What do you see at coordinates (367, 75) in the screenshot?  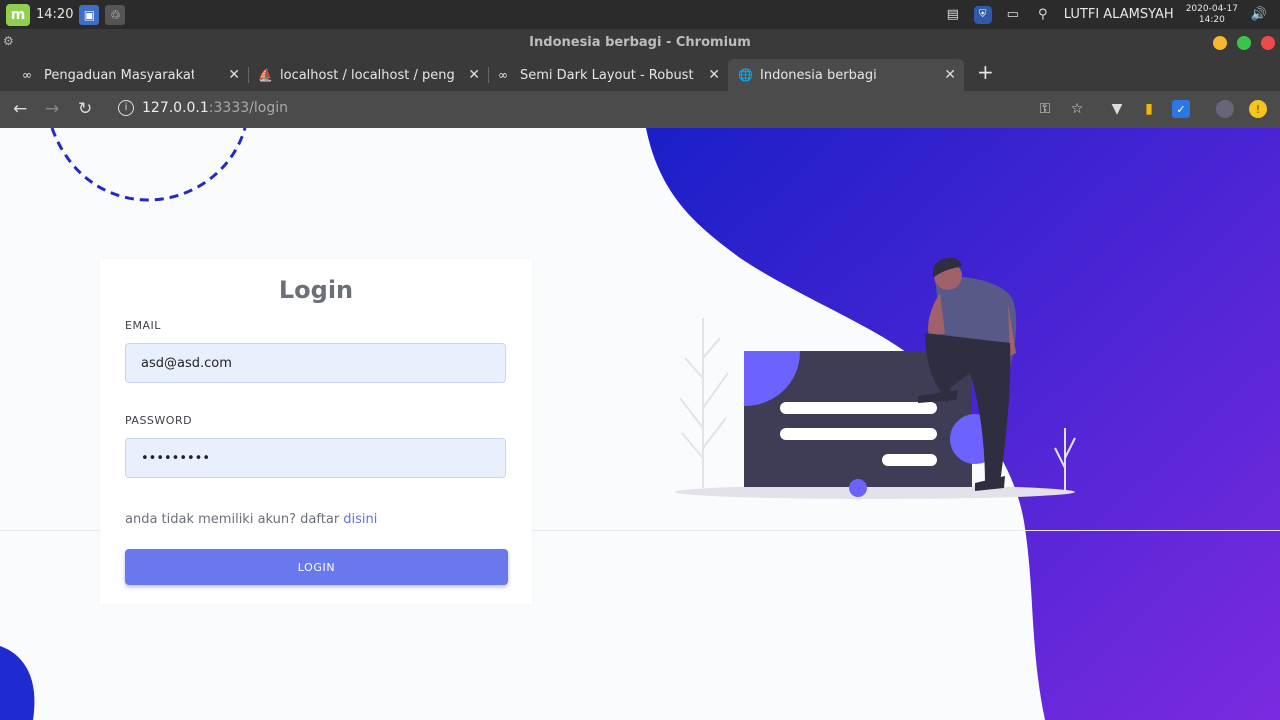 I see `tab-label: localhost / localhost / pengad` at bounding box center [367, 75].